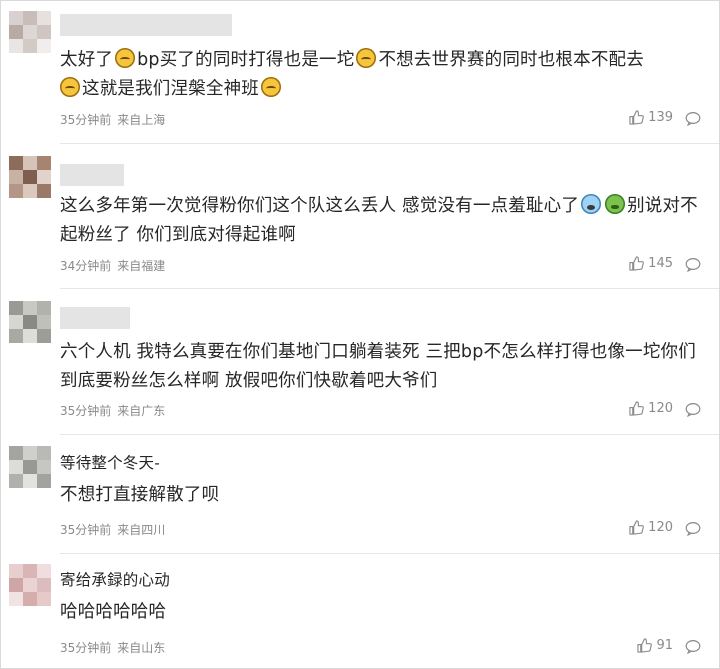  I want to click on cold-sweat-face-icon, so click(591, 204).